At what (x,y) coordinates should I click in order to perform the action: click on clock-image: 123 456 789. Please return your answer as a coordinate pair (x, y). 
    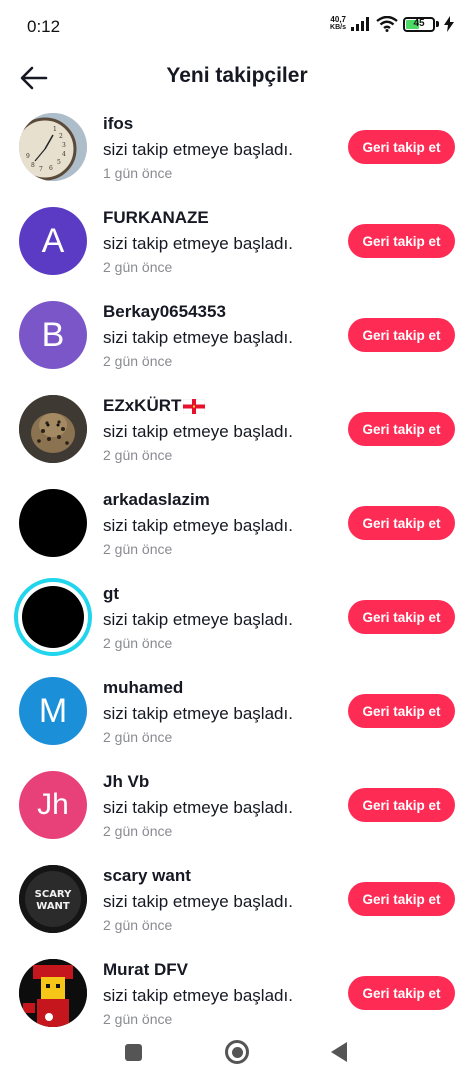
    Looking at the image, I should click on (53, 147).